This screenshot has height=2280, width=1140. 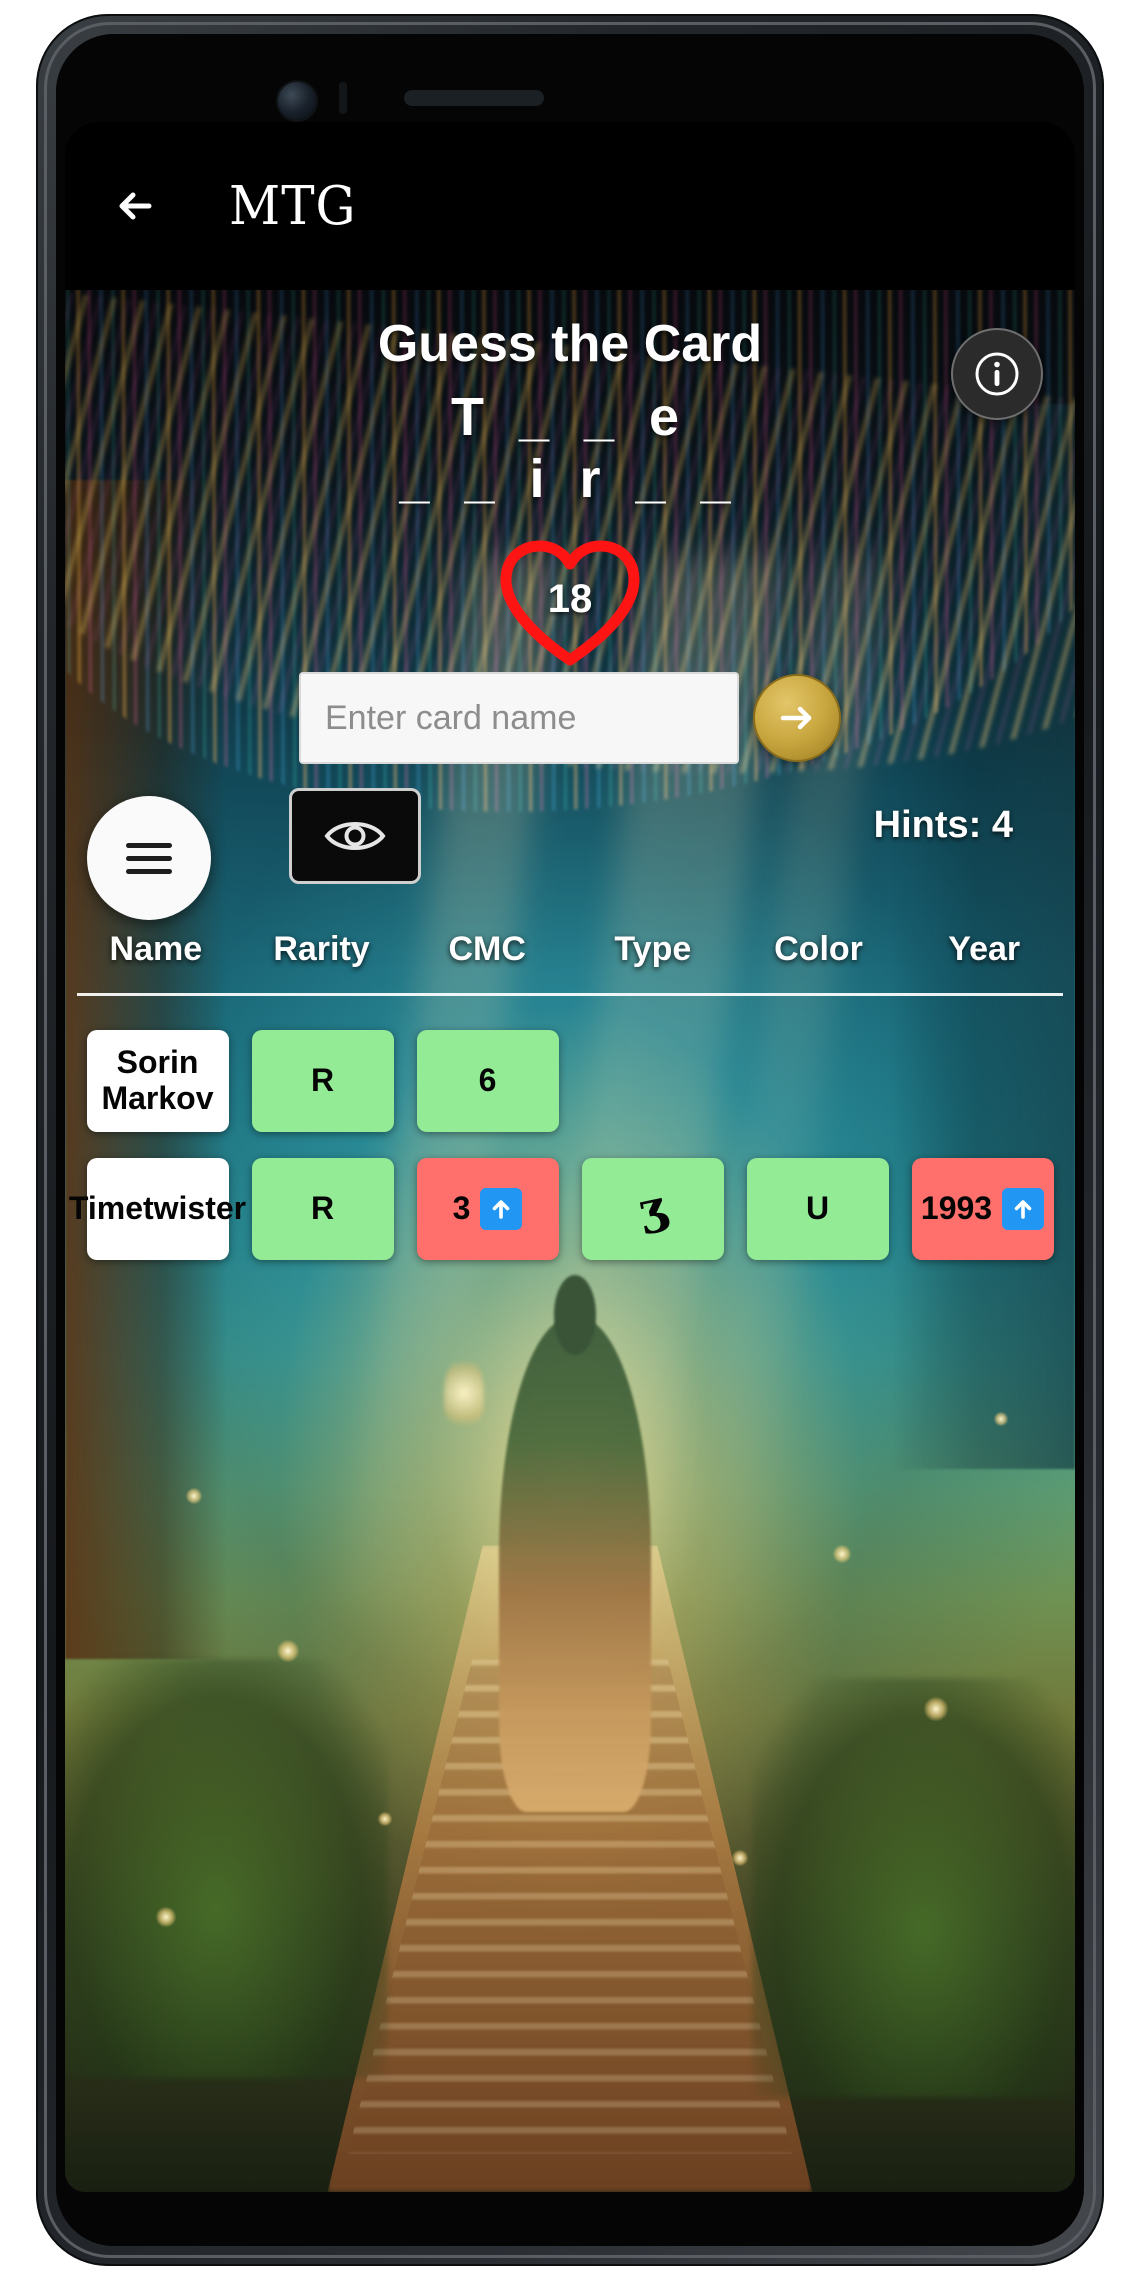 What do you see at coordinates (570, 836) in the screenshot?
I see `hint-row: Hints: 4` at bounding box center [570, 836].